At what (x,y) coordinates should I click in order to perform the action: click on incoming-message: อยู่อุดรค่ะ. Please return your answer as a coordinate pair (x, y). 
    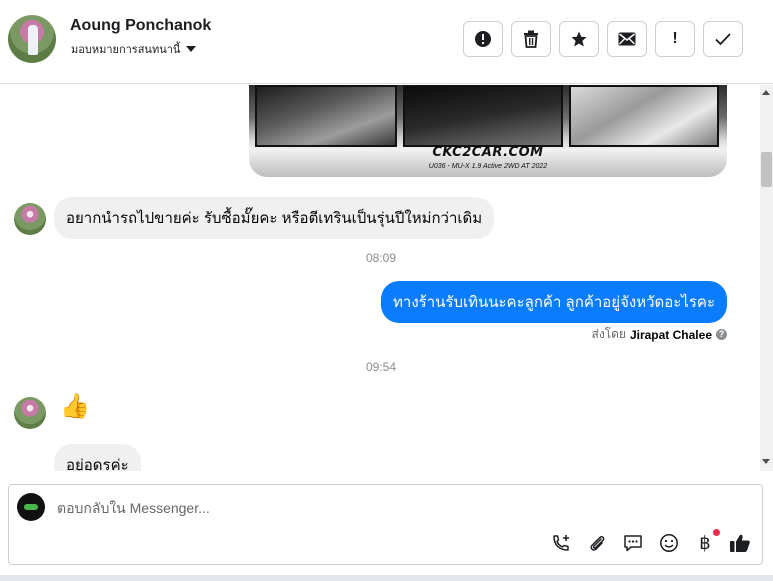
    Looking at the image, I should click on (97, 457).